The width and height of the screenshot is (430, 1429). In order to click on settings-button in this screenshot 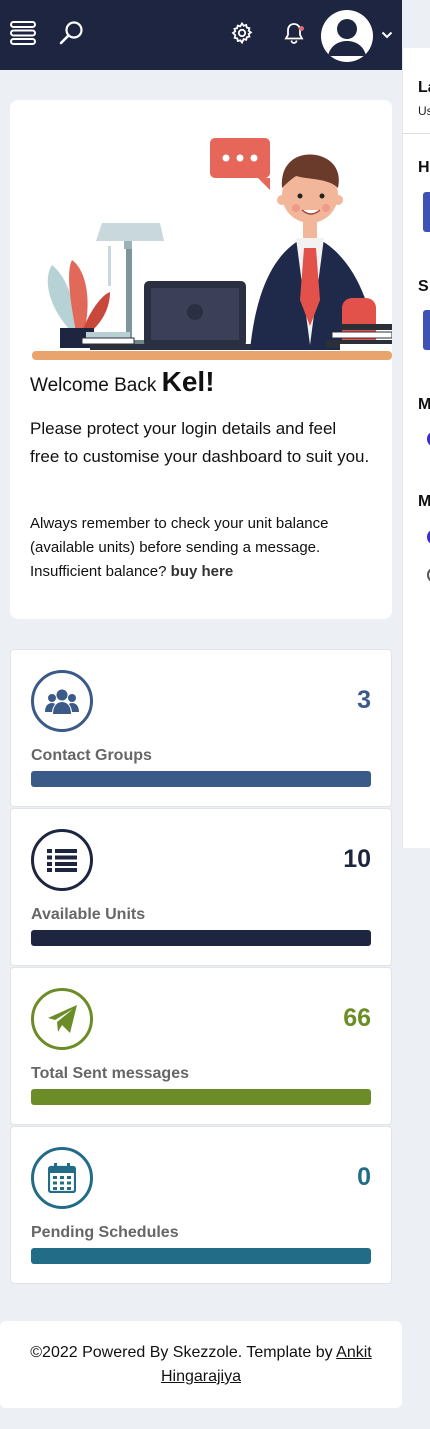, I will do `click(242, 35)`.